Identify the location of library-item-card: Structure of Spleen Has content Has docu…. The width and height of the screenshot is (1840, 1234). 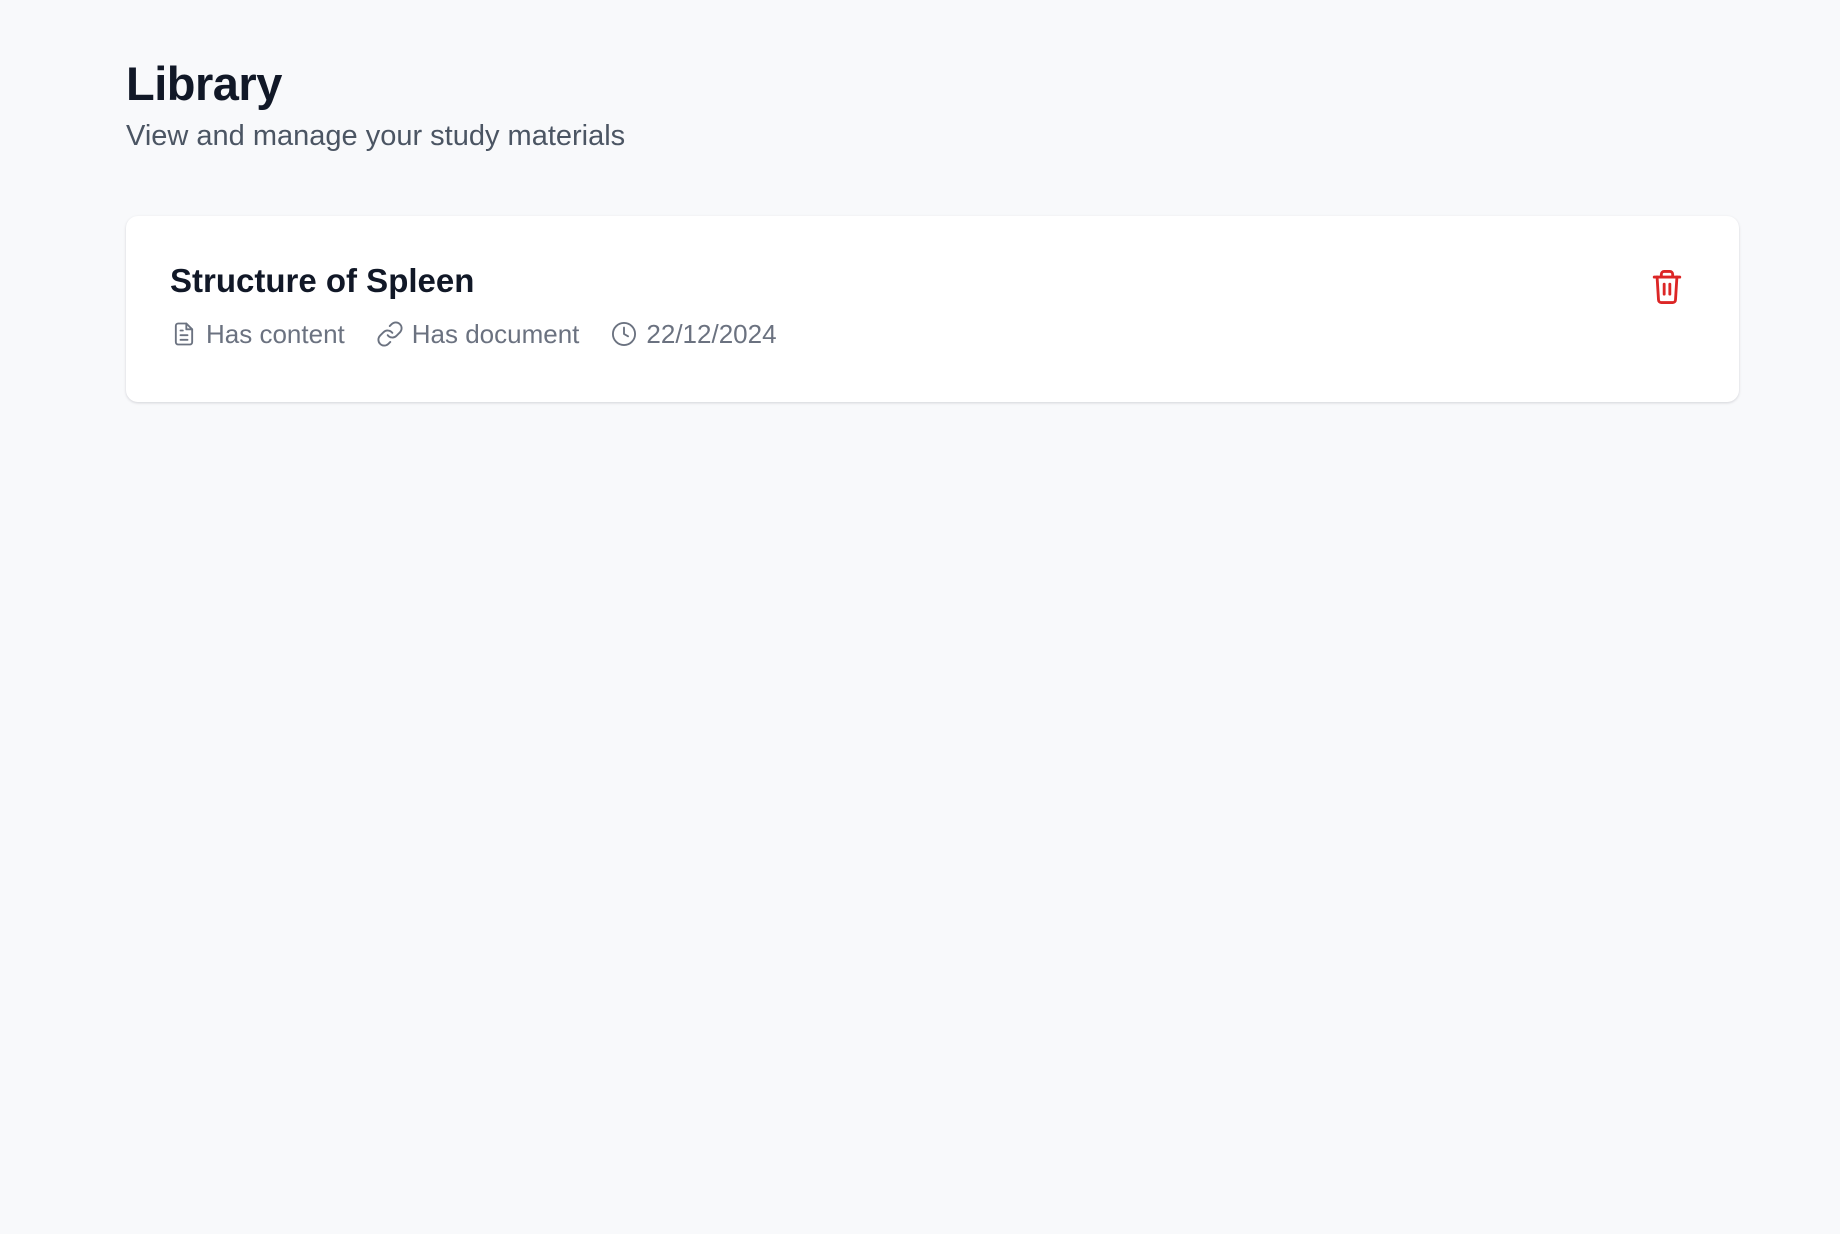
(932, 309).